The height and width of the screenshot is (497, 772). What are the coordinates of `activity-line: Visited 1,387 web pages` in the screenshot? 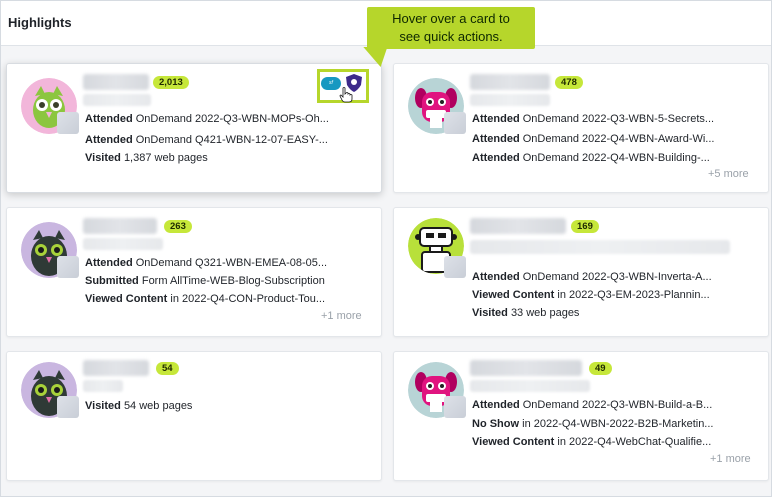 It's located at (146, 158).